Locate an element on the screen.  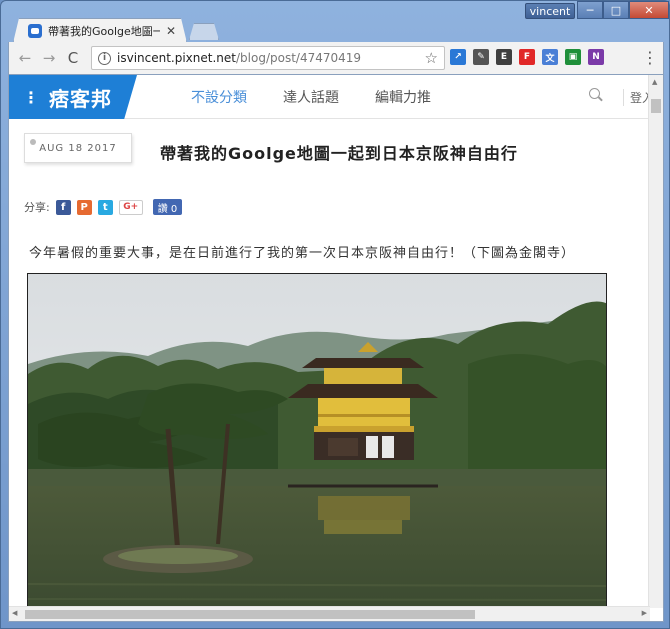
vertical-scrollbar: ▲ is located at coordinates (655, 341).